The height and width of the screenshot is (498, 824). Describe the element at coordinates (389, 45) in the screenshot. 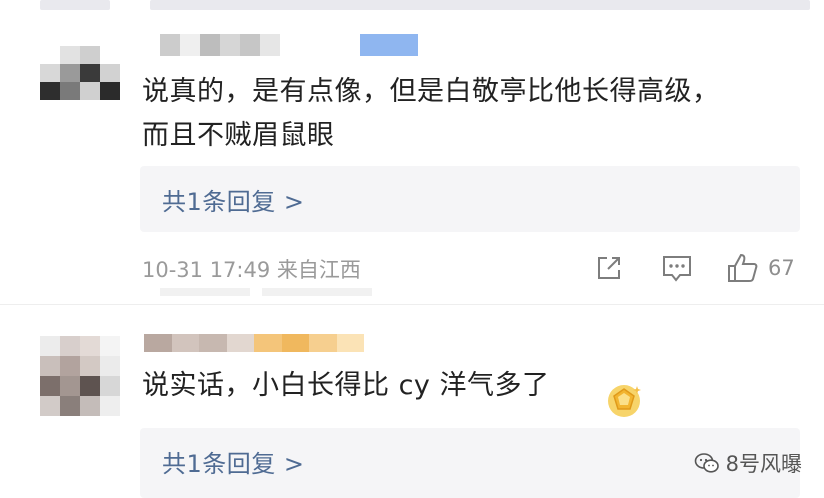

I see `user-badge` at that location.